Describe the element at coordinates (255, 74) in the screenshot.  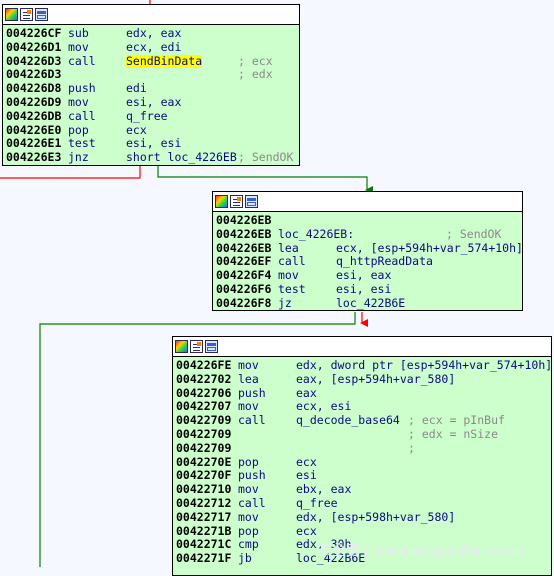
I see `comment: ; edx` at that location.